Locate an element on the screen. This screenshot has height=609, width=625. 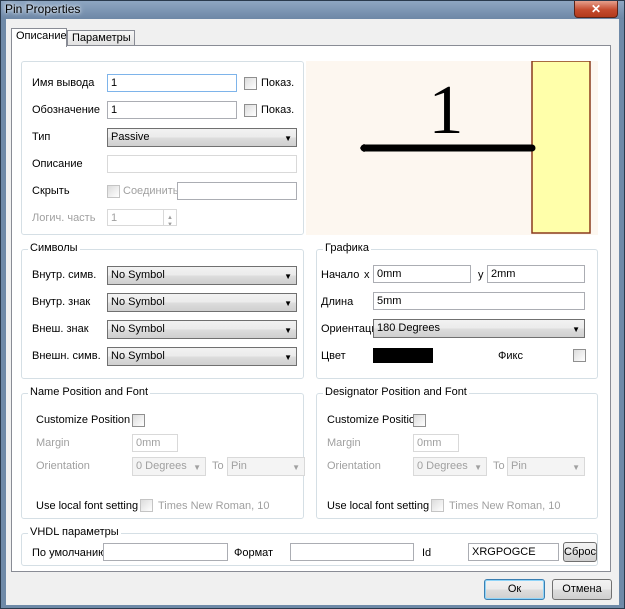
type-label: Тип is located at coordinates (41, 137).